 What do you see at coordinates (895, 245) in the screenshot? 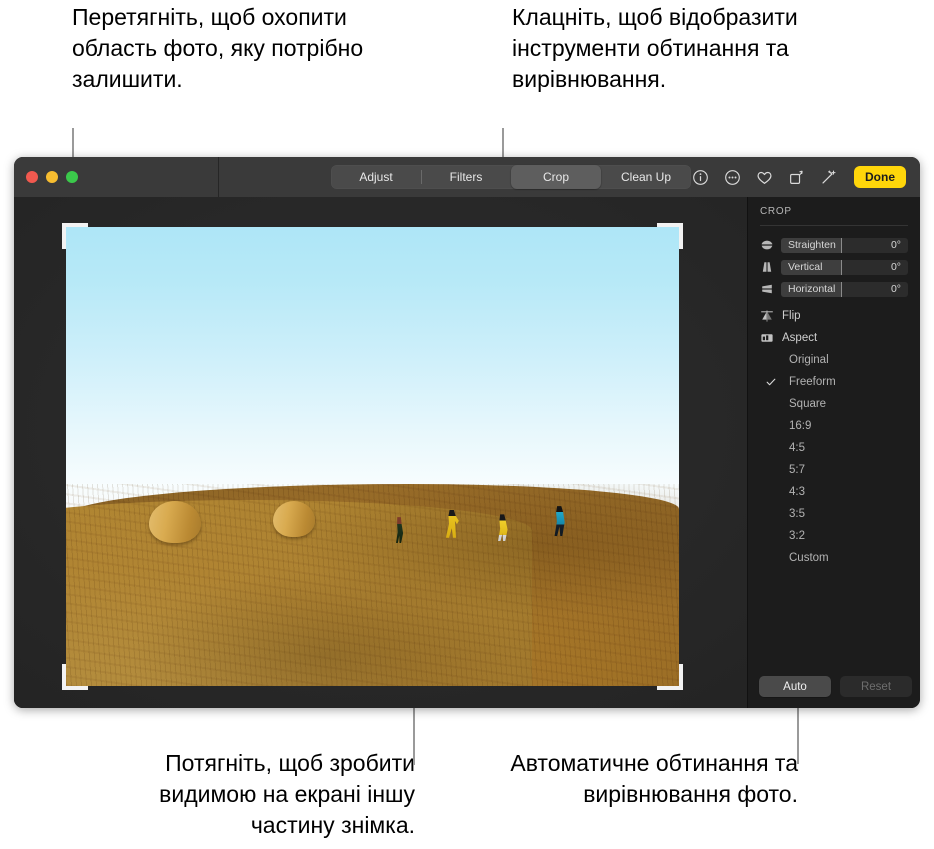
I see `straighten-value: 0°` at bounding box center [895, 245].